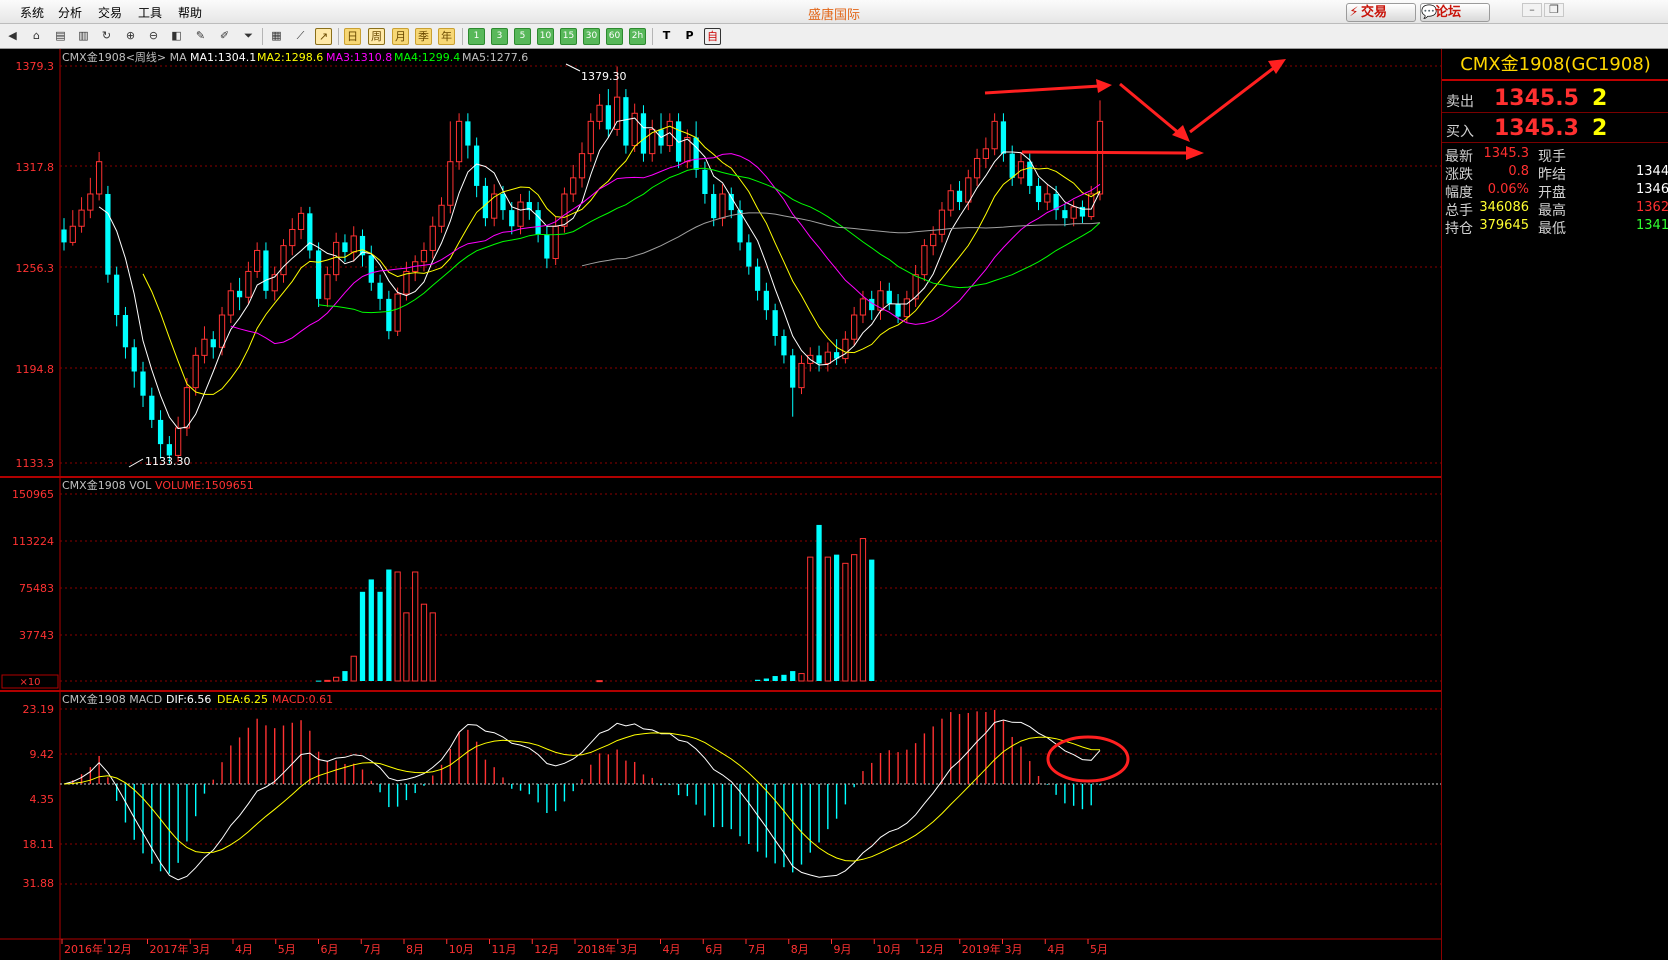 The height and width of the screenshot is (960, 1668). Describe the element at coordinates (1536, 98) in the screenshot. I see `ask-price: 1345.5` at that location.